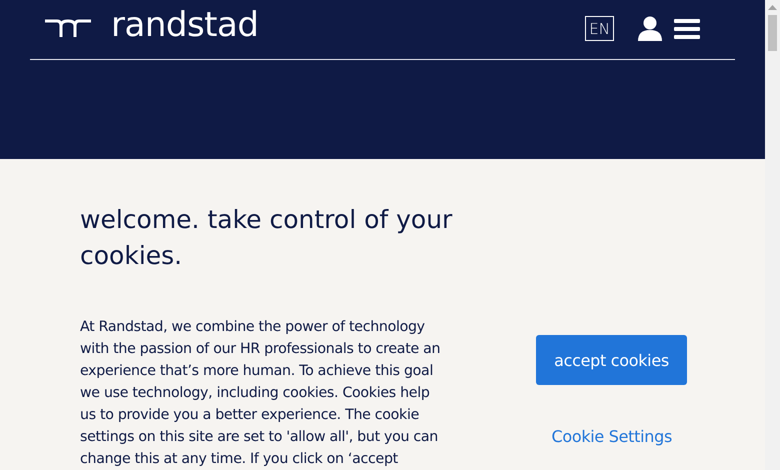 The image size is (780, 470). Describe the element at coordinates (611, 360) in the screenshot. I see `accept-cookies-button: accept cookies` at that location.